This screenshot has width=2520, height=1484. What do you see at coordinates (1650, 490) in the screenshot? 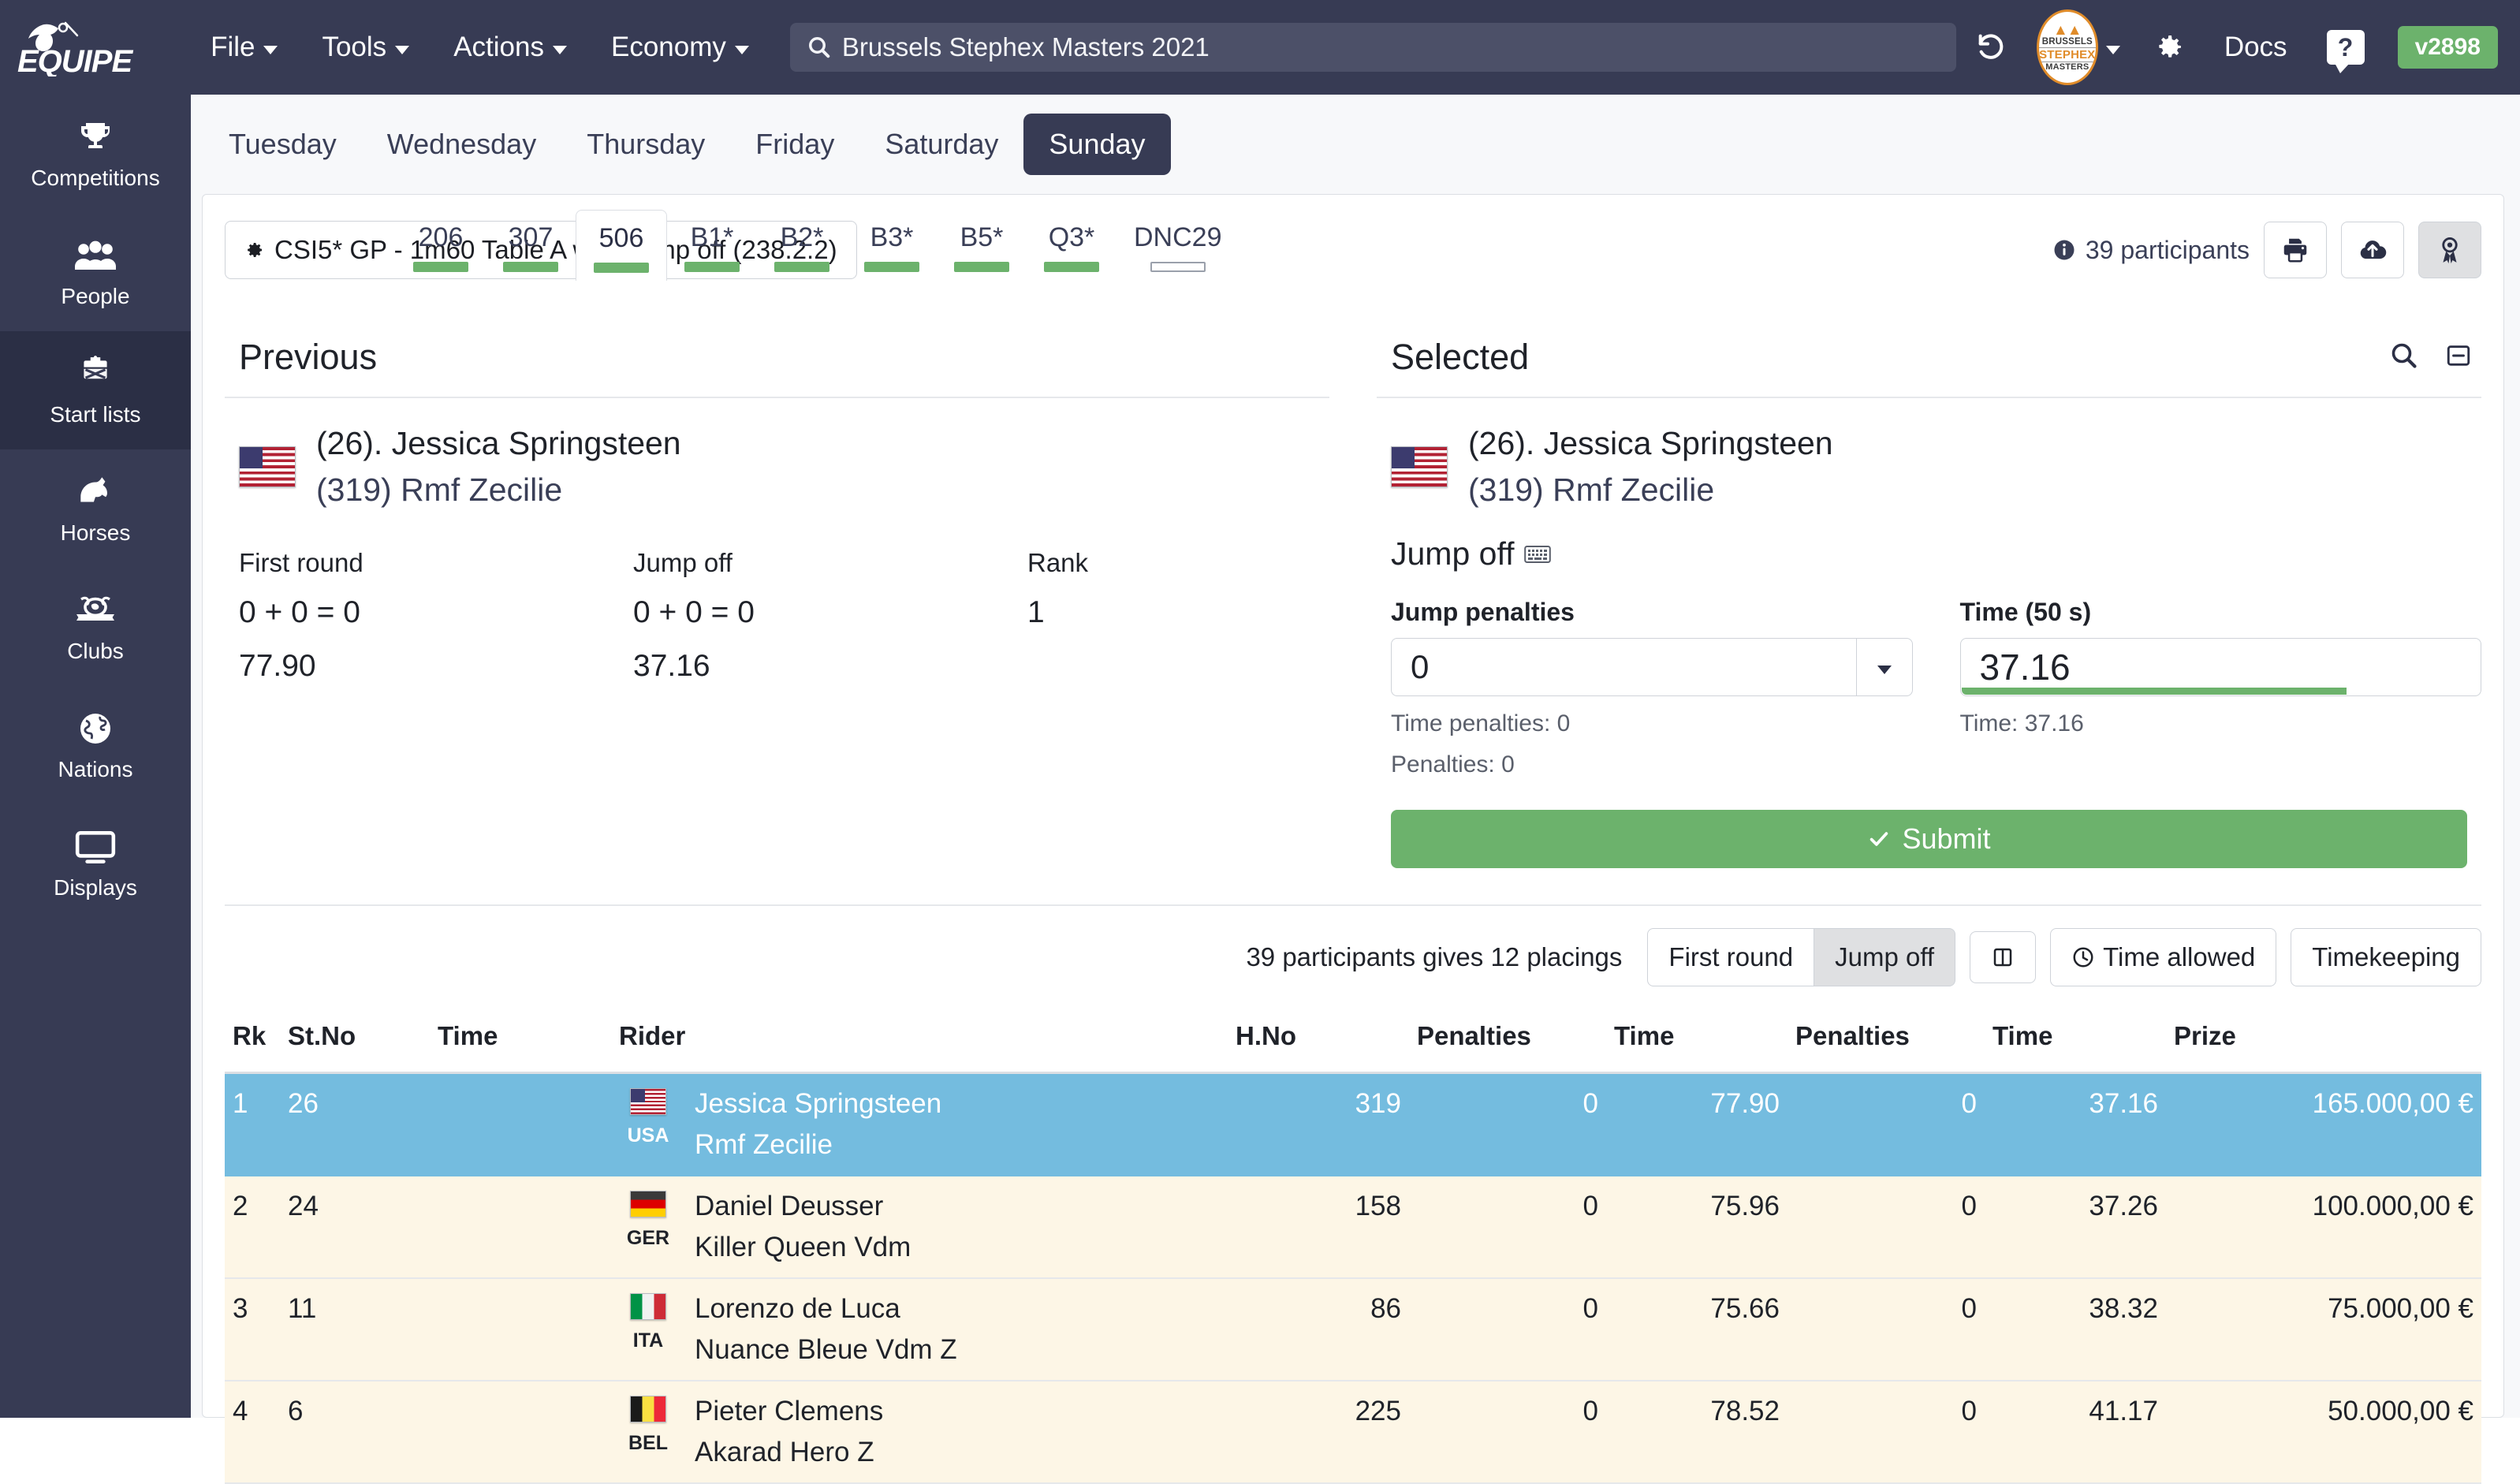
I see `selected-horse-name: (319) Rmf Zecilie` at bounding box center [1650, 490].